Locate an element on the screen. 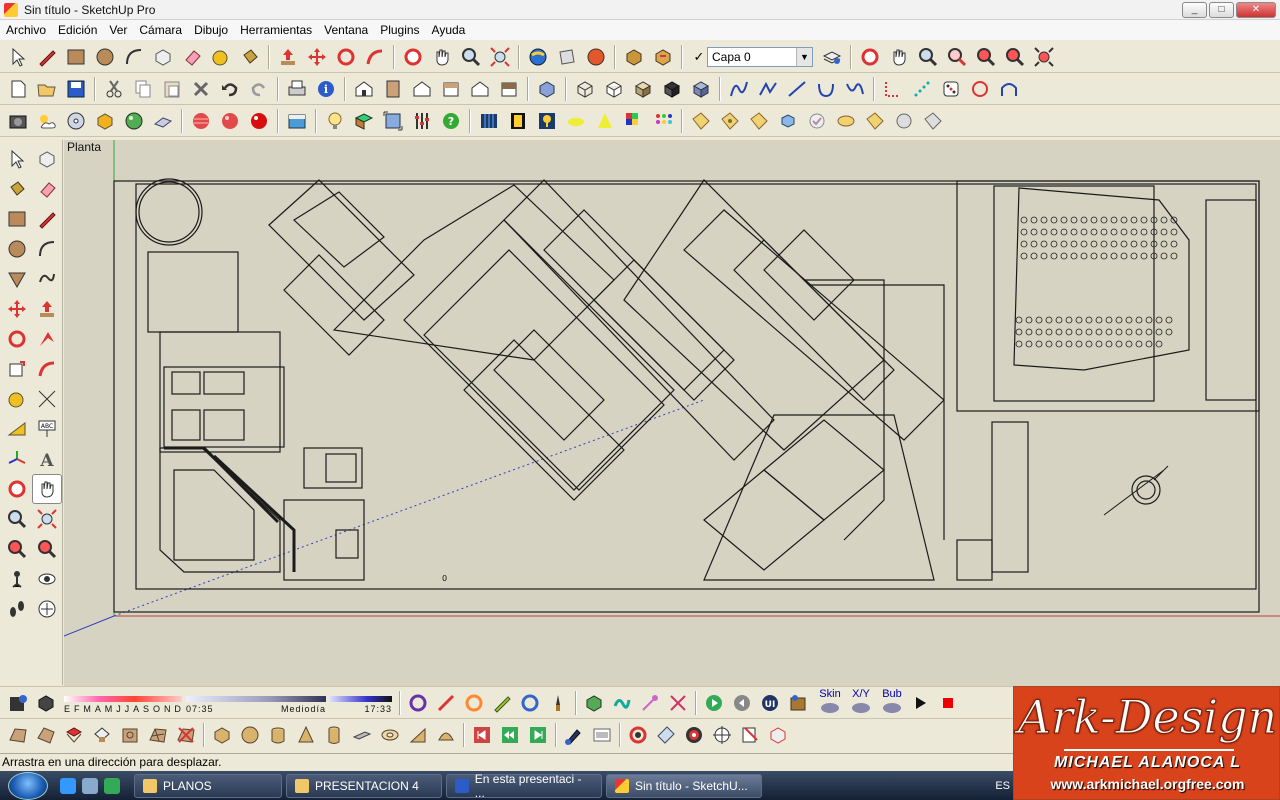  pencil-tool-icon is located at coordinates (47, 57).